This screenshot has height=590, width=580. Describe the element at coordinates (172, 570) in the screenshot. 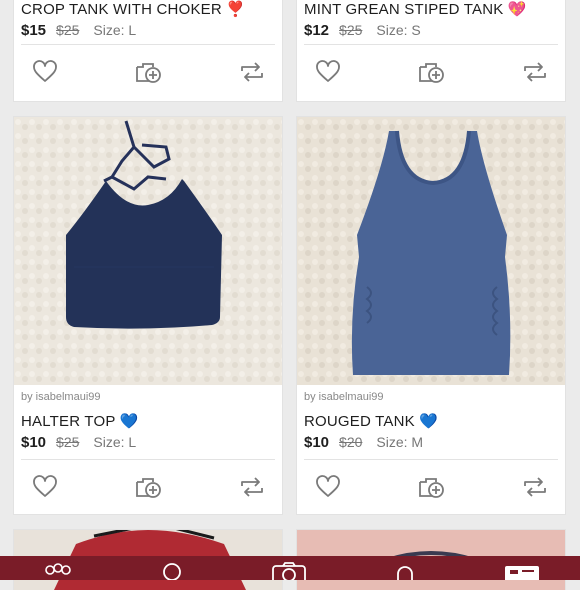

I see `search-icon` at that location.